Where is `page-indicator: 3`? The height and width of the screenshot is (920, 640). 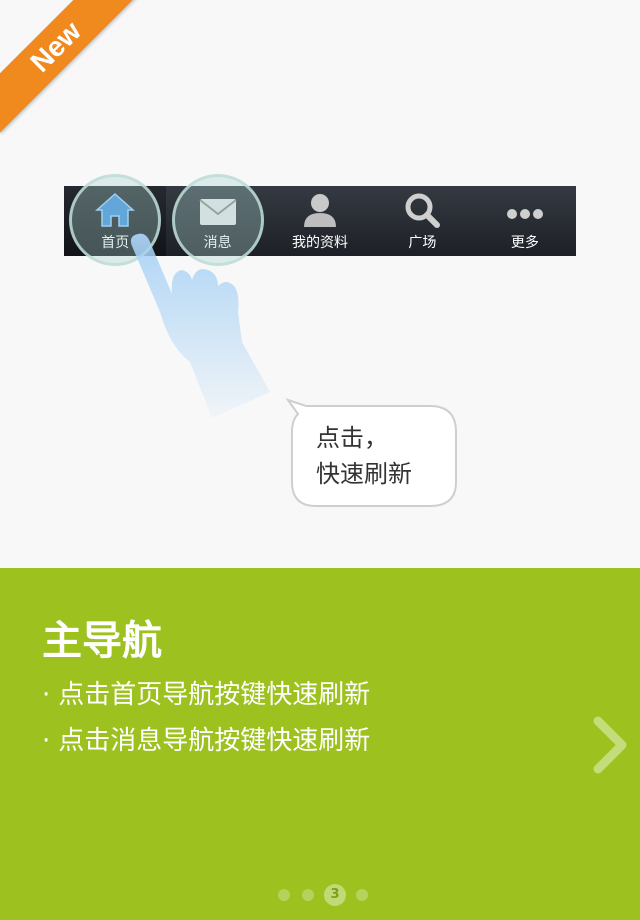 page-indicator: 3 is located at coordinates (323, 895).